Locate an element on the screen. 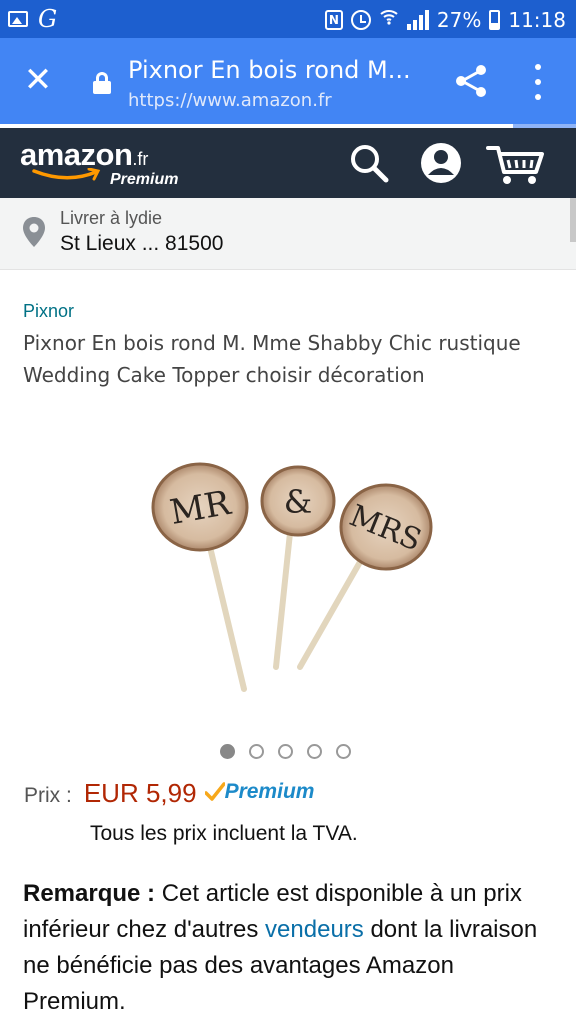 The height and width of the screenshot is (1024, 576). delivery-address: St Lieux ... 81500 is located at coordinates (142, 243).